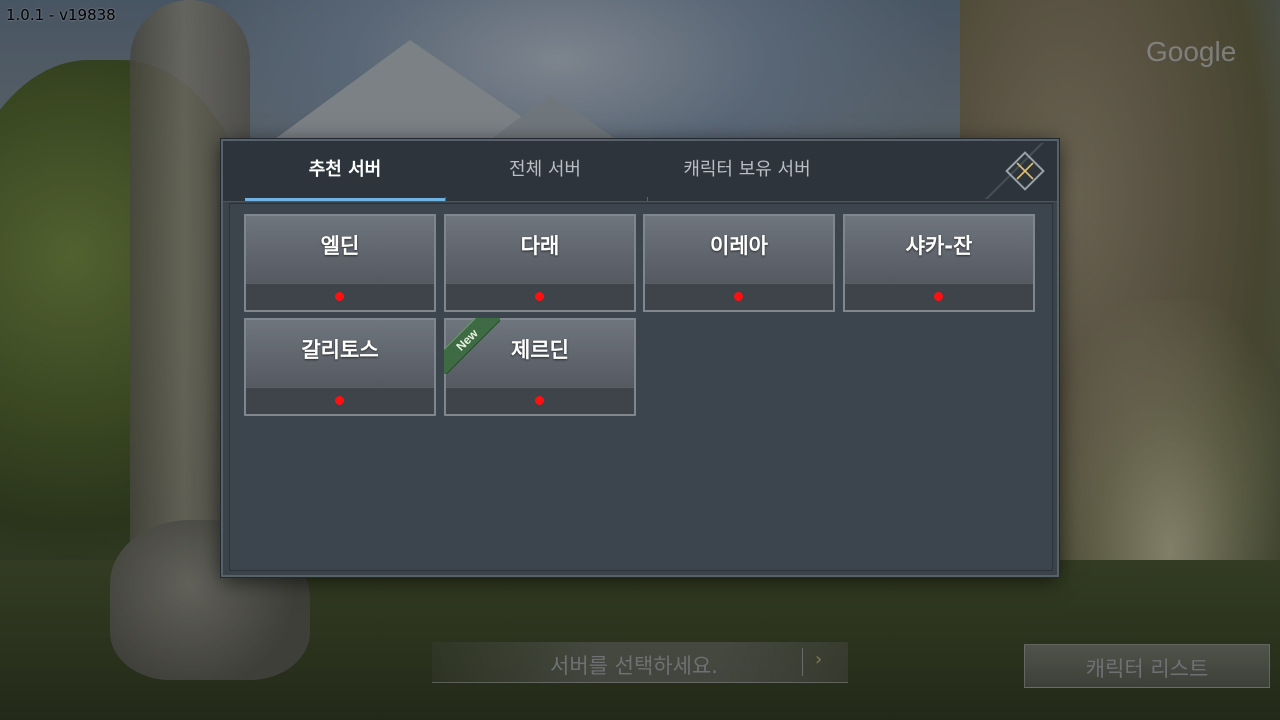 The width and height of the screenshot is (1280, 720). Describe the element at coordinates (345, 170) in the screenshot. I see `tab-recommended-servers: 추천 서버` at that location.